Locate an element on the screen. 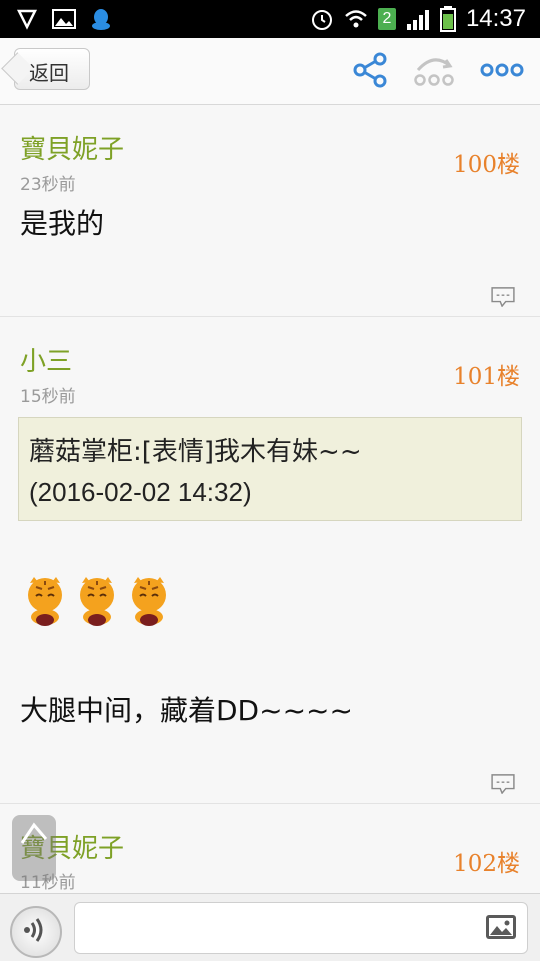 The height and width of the screenshot is (961, 540). post-item: 寶貝妮子 11秒前 102楼 is located at coordinates (270, 848).